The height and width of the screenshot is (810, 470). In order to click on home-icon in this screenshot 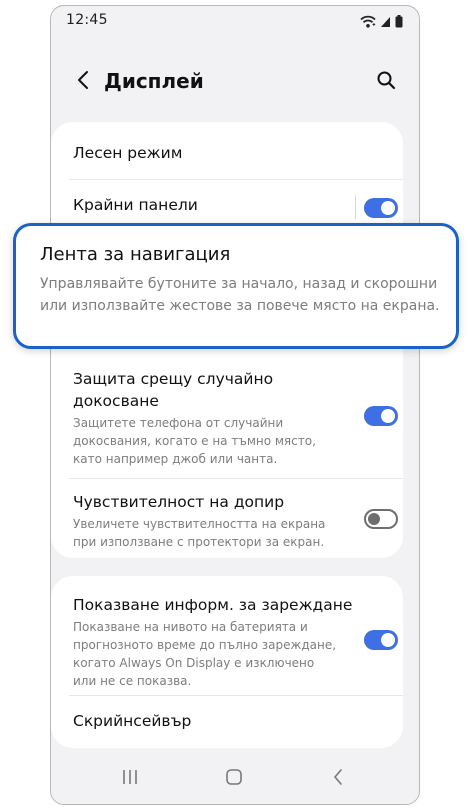, I will do `click(234, 779)`.